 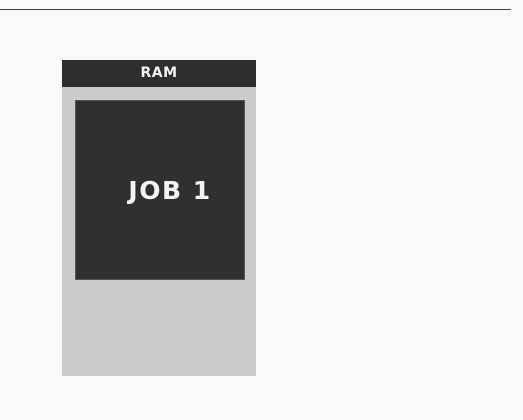 I want to click on ram-label: RAM, so click(x=159, y=73).